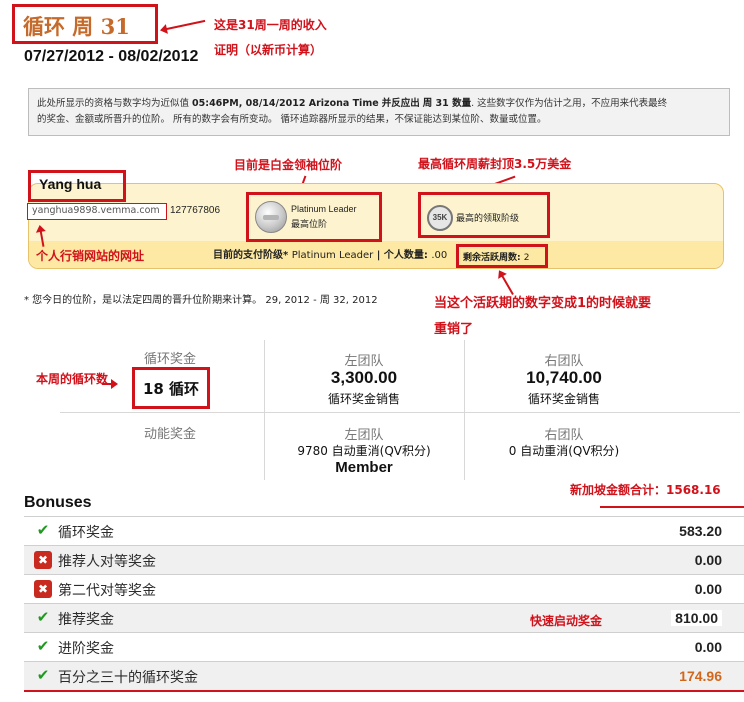 The width and height of the screenshot is (744, 702). I want to click on table-divider, so click(400, 412).